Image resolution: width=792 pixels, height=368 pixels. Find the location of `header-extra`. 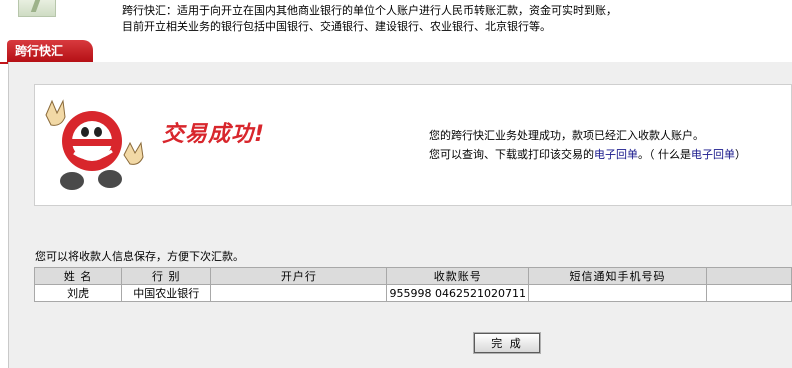

header-extra is located at coordinates (749, 276).